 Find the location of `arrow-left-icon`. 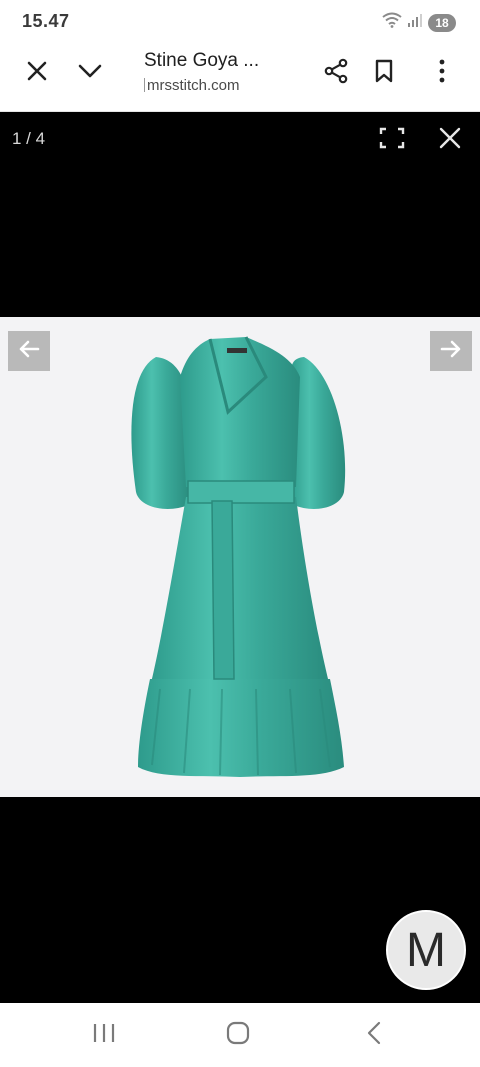

arrow-left-icon is located at coordinates (29, 351).